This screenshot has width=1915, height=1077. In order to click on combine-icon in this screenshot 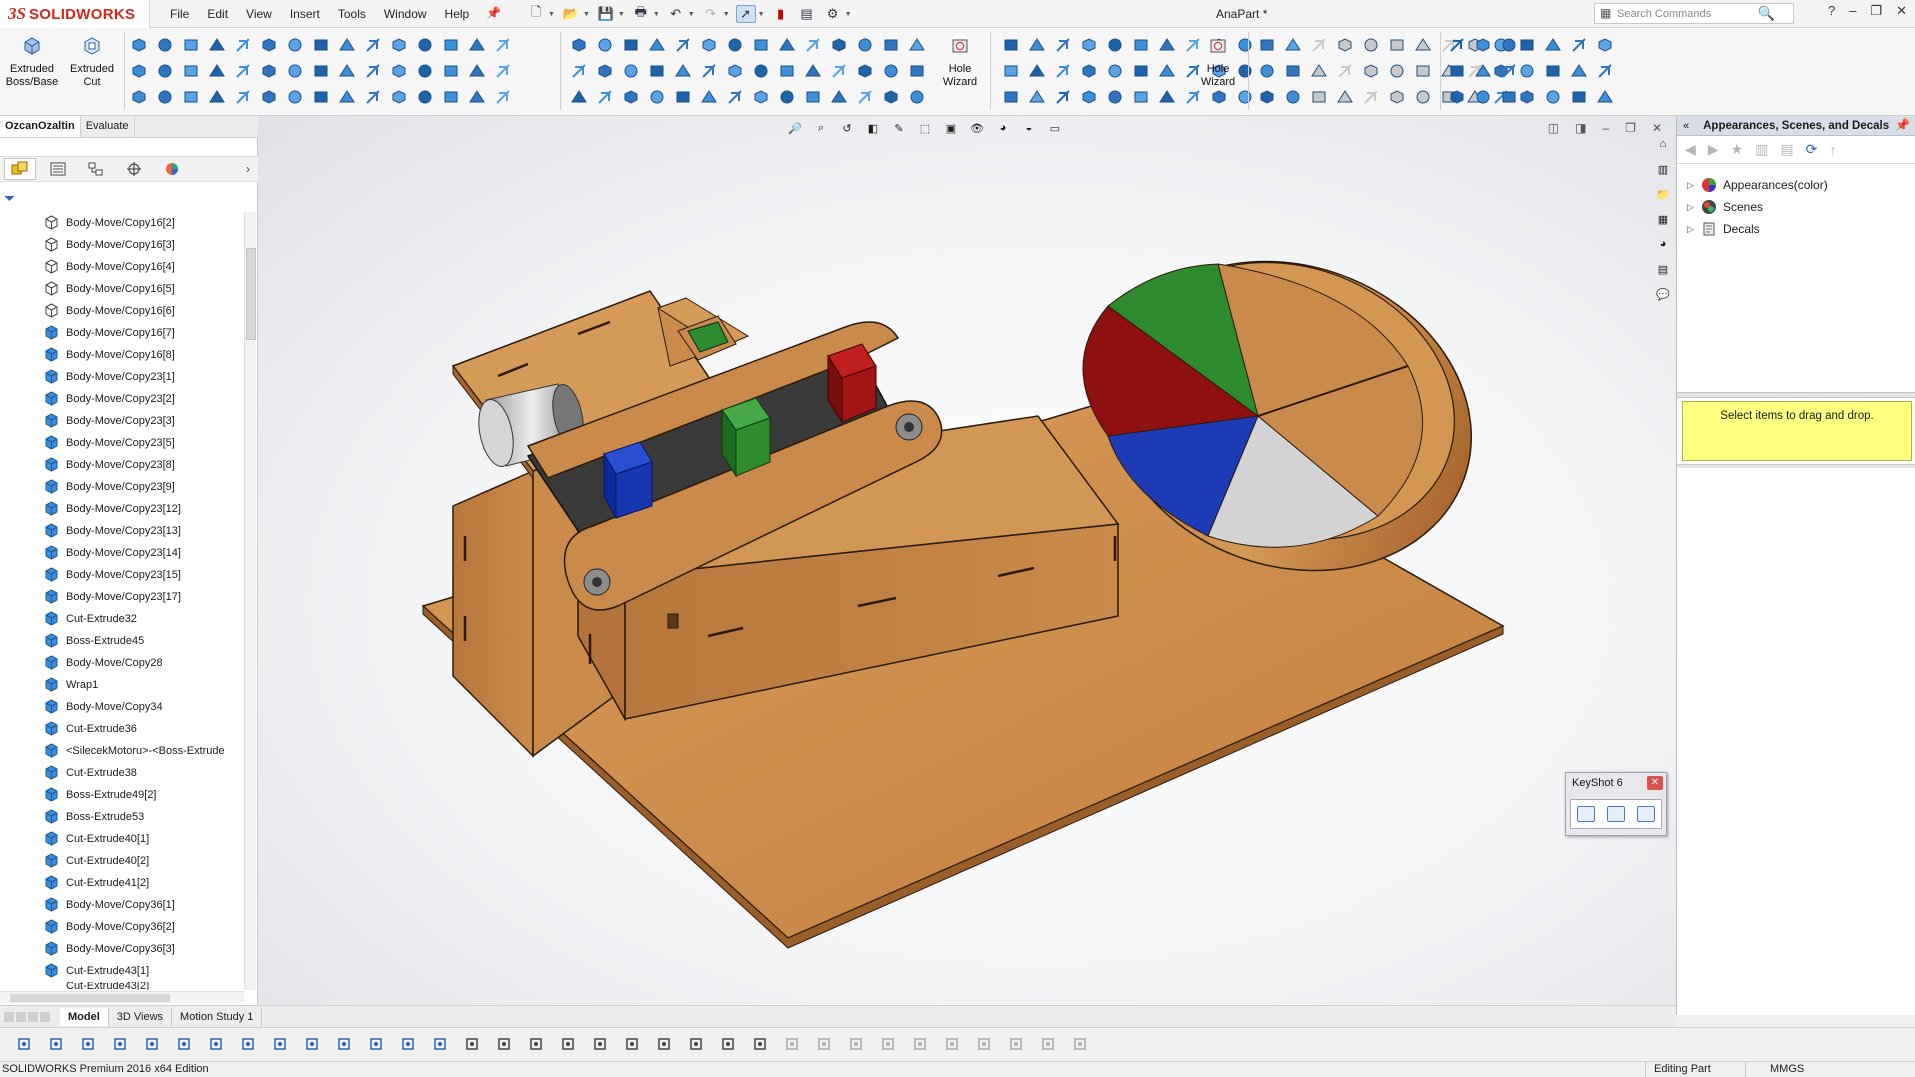, I will do `click(656, 96)`.